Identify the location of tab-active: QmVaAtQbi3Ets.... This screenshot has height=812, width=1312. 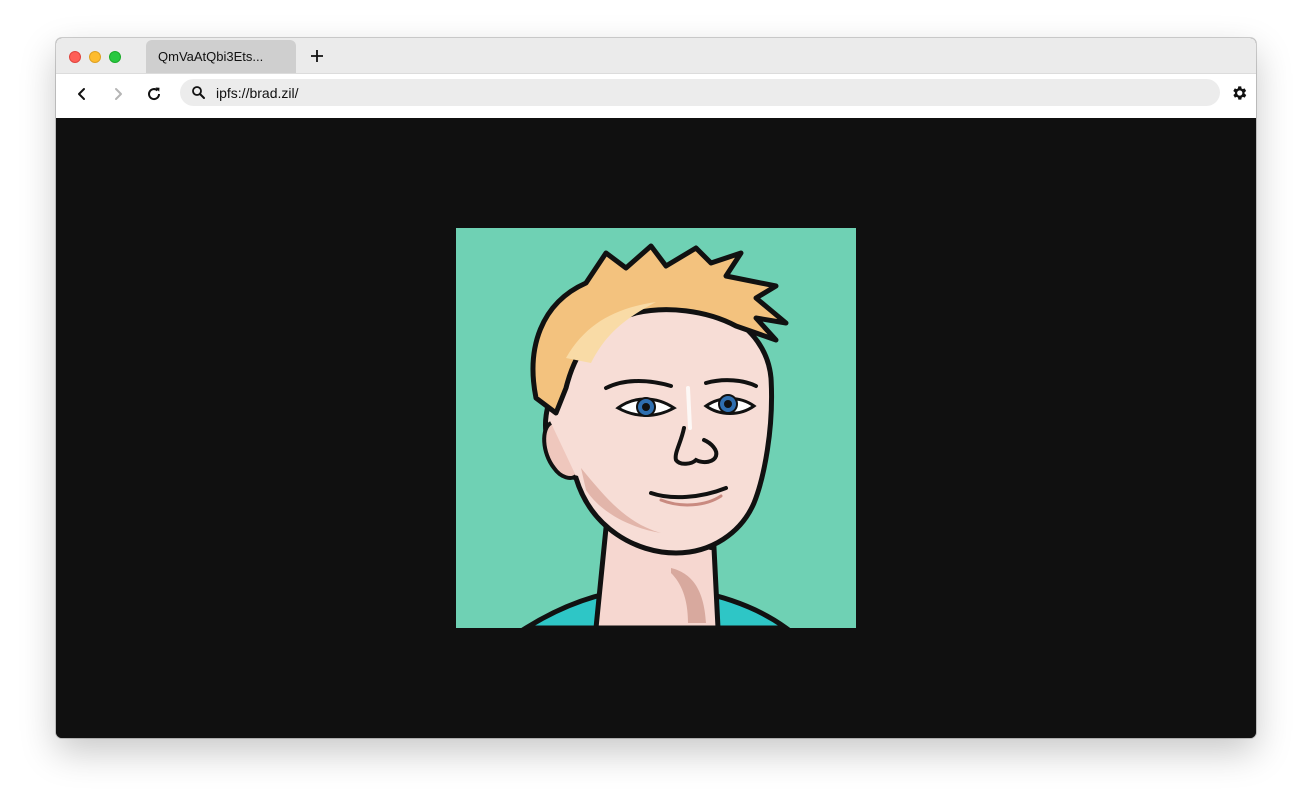
(221, 56).